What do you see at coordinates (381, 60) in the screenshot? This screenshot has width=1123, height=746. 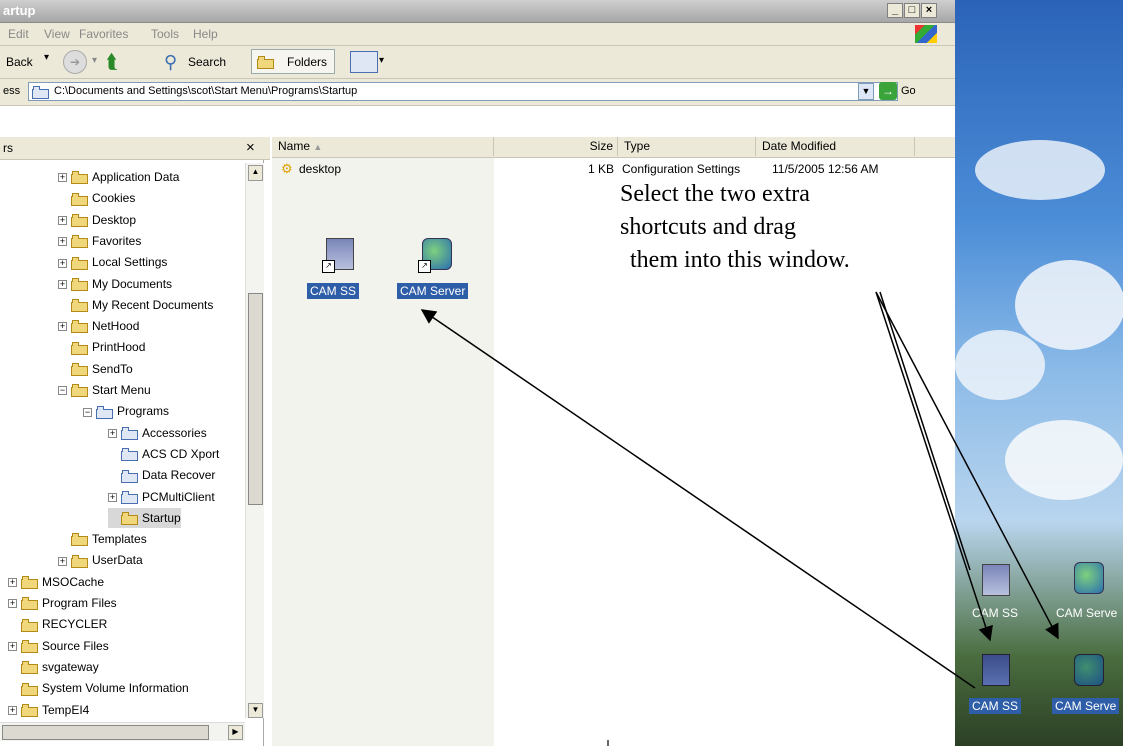 I see `views-dropdown-icon: ▾` at bounding box center [381, 60].